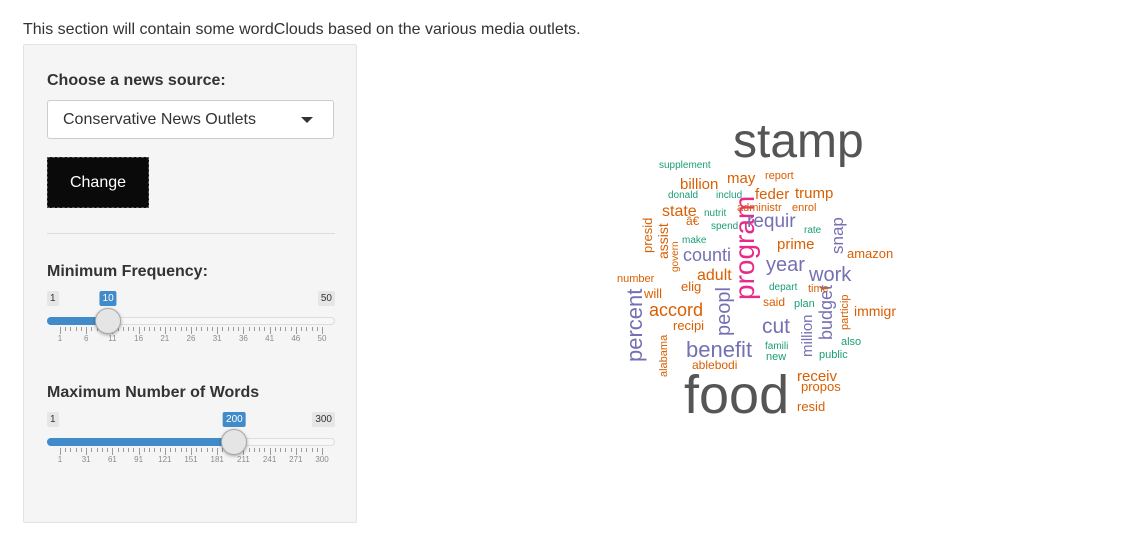 This screenshot has width=1133, height=540. What do you see at coordinates (736, 395) in the screenshot?
I see `wordcloud-word: food` at bounding box center [736, 395].